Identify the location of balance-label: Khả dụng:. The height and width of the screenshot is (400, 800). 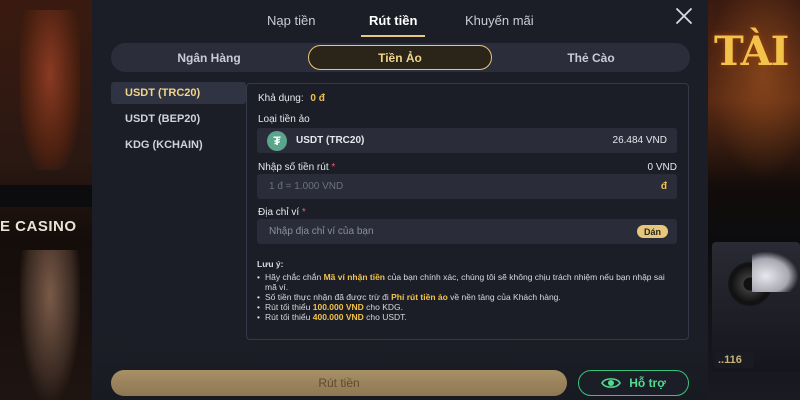
(281, 98).